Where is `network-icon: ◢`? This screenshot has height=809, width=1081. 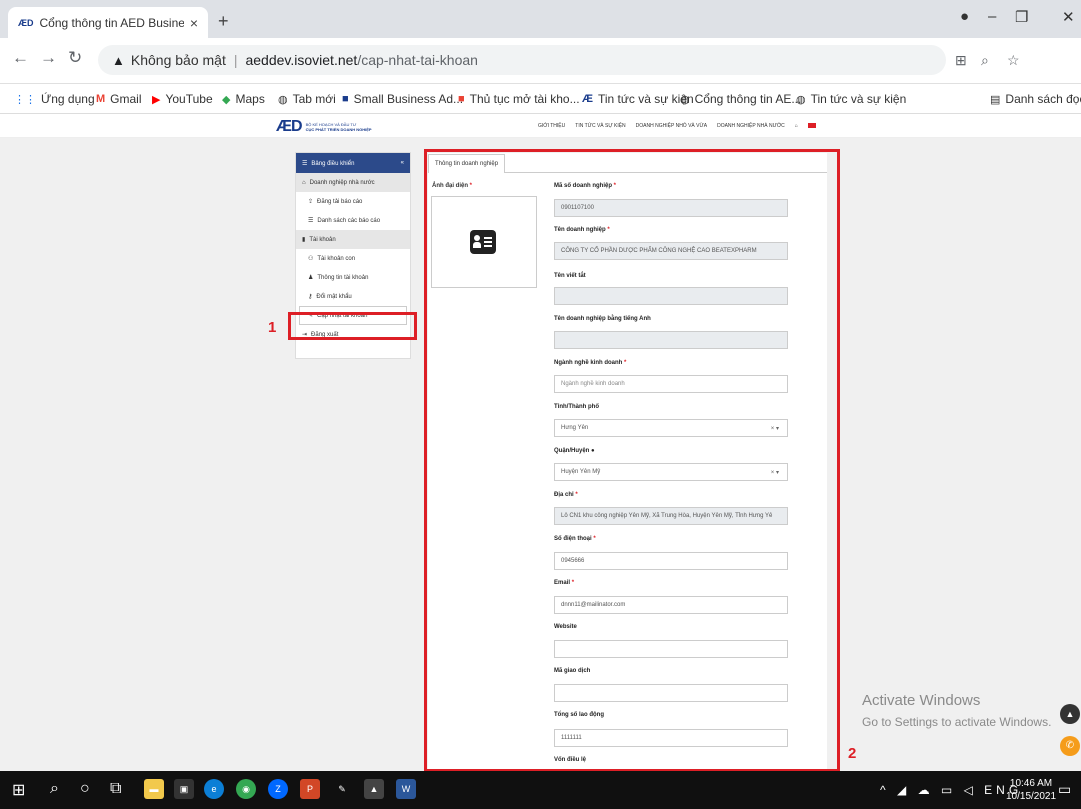 network-icon: ◢ is located at coordinates (903, 790).